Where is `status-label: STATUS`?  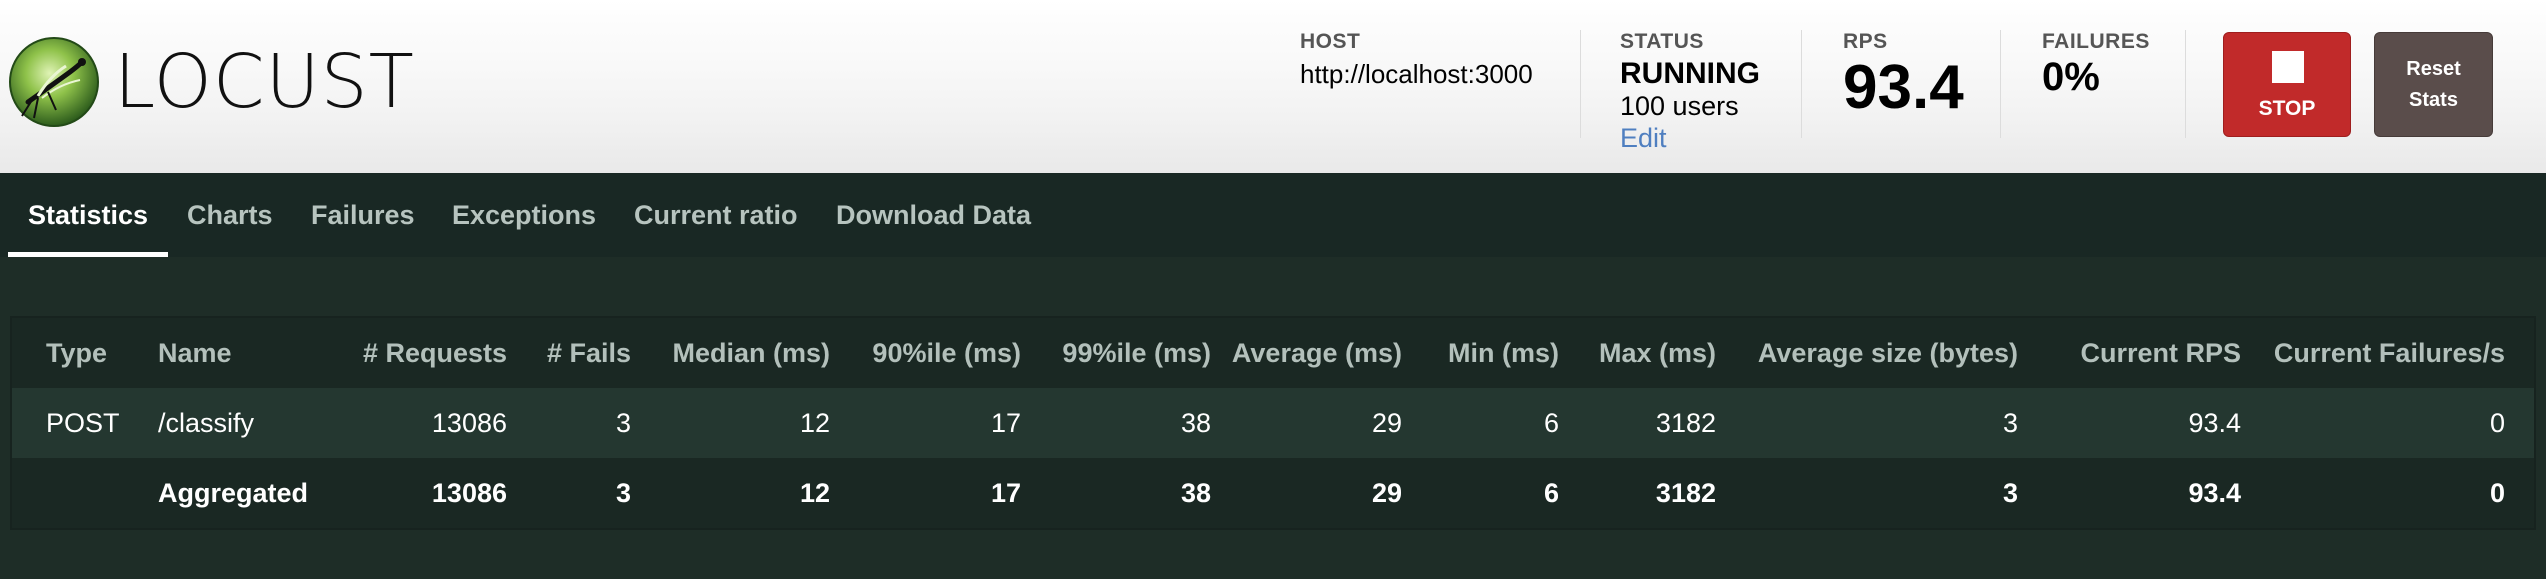 status-label: STATUS is located at coordinates (1662, 41).